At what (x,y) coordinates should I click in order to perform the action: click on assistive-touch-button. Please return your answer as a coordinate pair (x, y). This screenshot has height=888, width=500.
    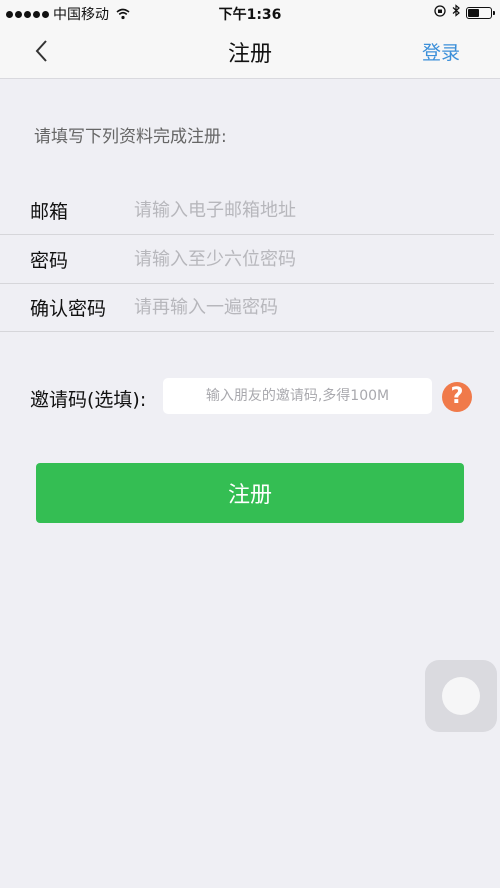
    Looking at the image, I should click on (461, 696).